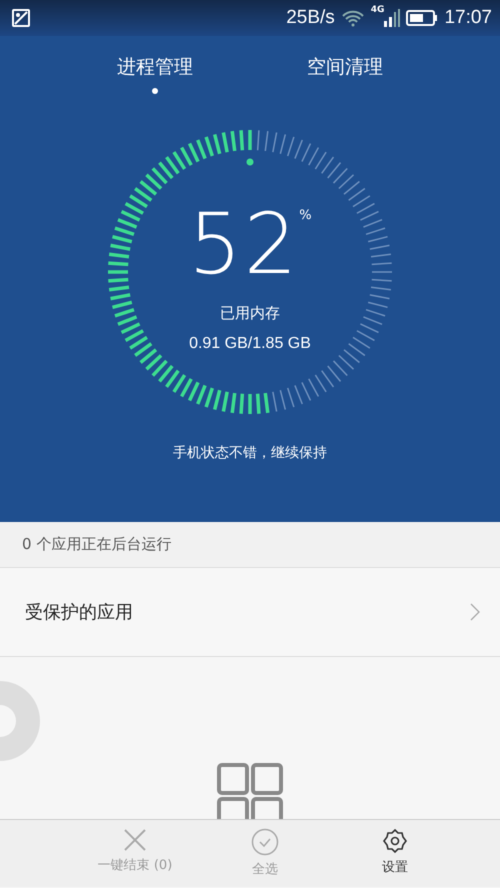  Describe the element at coordinates (135, 840) in the screenshot. I see `close-icon` at that location.